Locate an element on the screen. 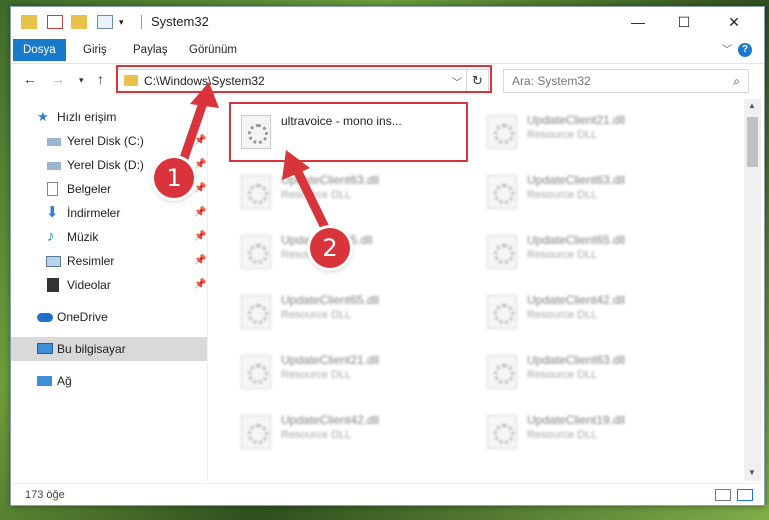 Image resolution: width=769 pixels, height=520 pixels. up-arrow-icon: ↑ is located at coordinates (100, 79).